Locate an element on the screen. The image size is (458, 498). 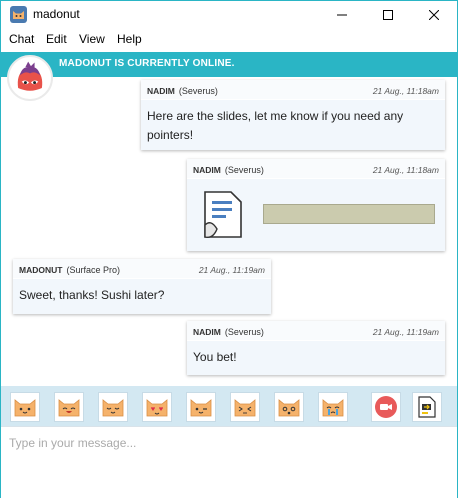
cat-happy-icon is located at coordinates (113, 408).